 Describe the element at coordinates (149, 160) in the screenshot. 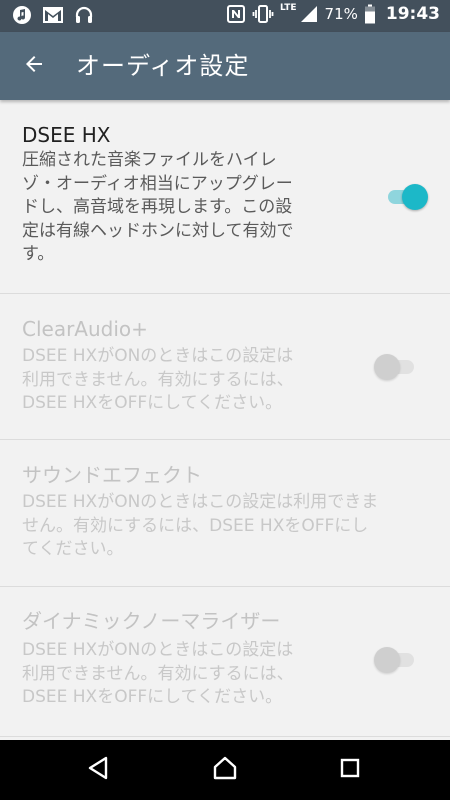

I see `summary-line: 圧縮された音楽ファイルをハイレ` at that location.